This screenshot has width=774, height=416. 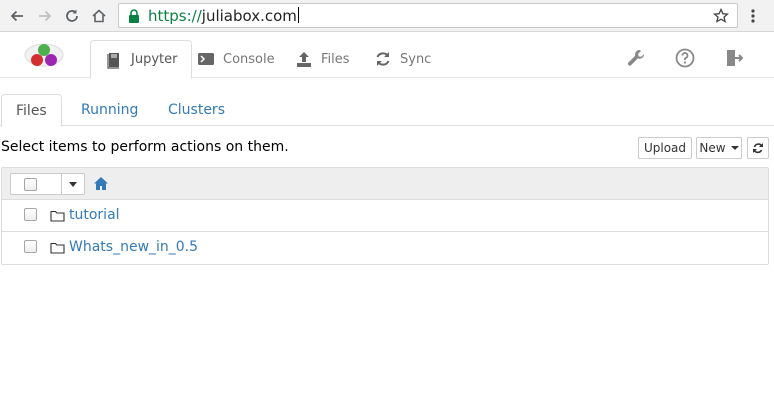 I want to click on tab-files-list: Files, so click(x=31, y=110).